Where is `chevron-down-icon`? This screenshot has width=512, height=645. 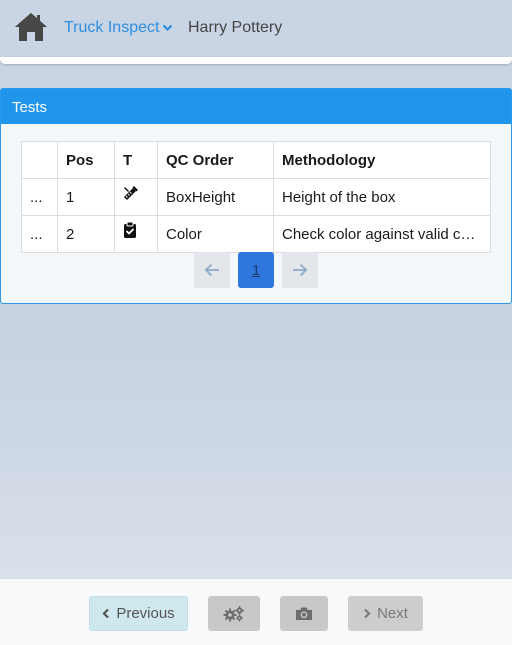
chevron-down-icon is located at coordinates (168, 28).